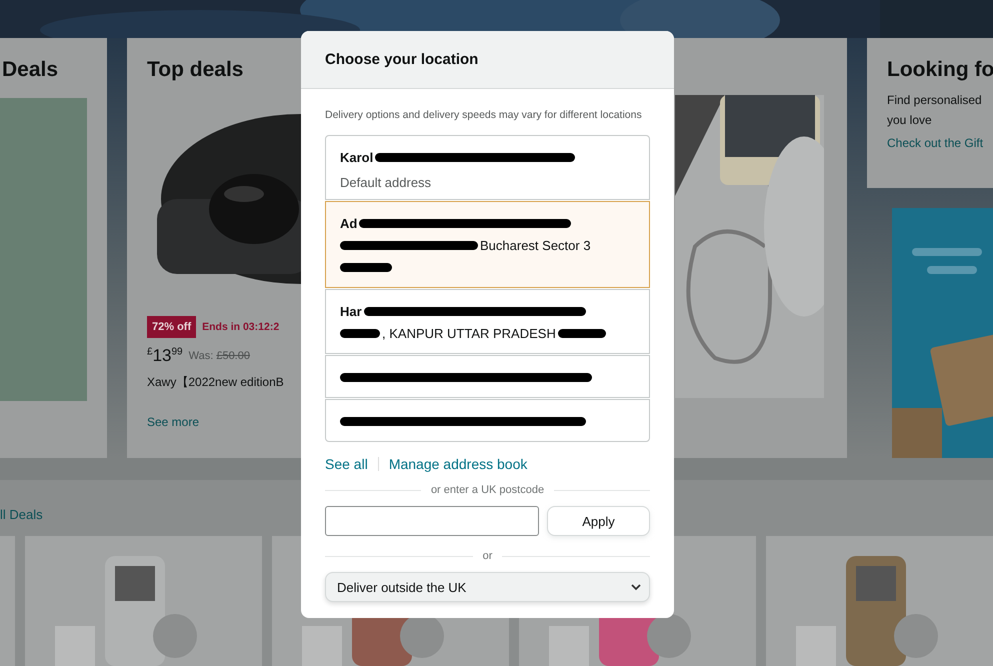 This screenshot has width=993, height=666. What do you see at coordinates (636, 587) in the screenshot?
I see `chevron-down-icon` at bounding box center [636, 587].